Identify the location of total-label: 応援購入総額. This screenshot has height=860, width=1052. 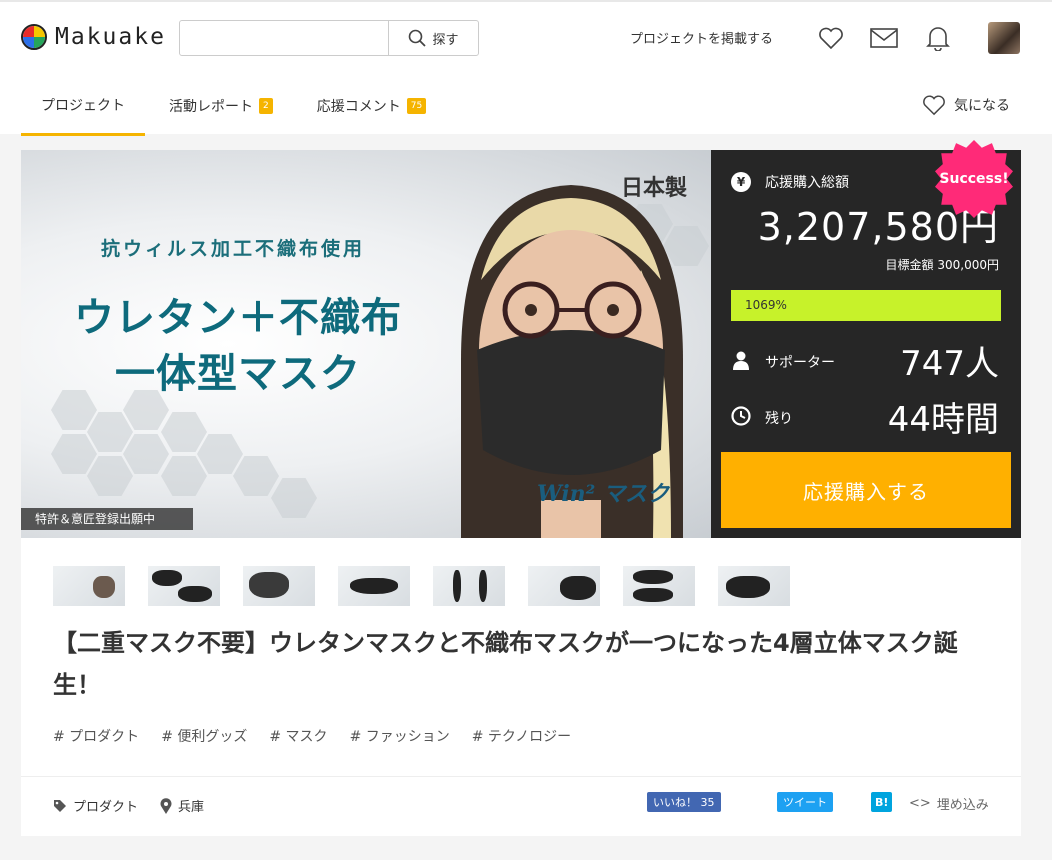
(807, 183).